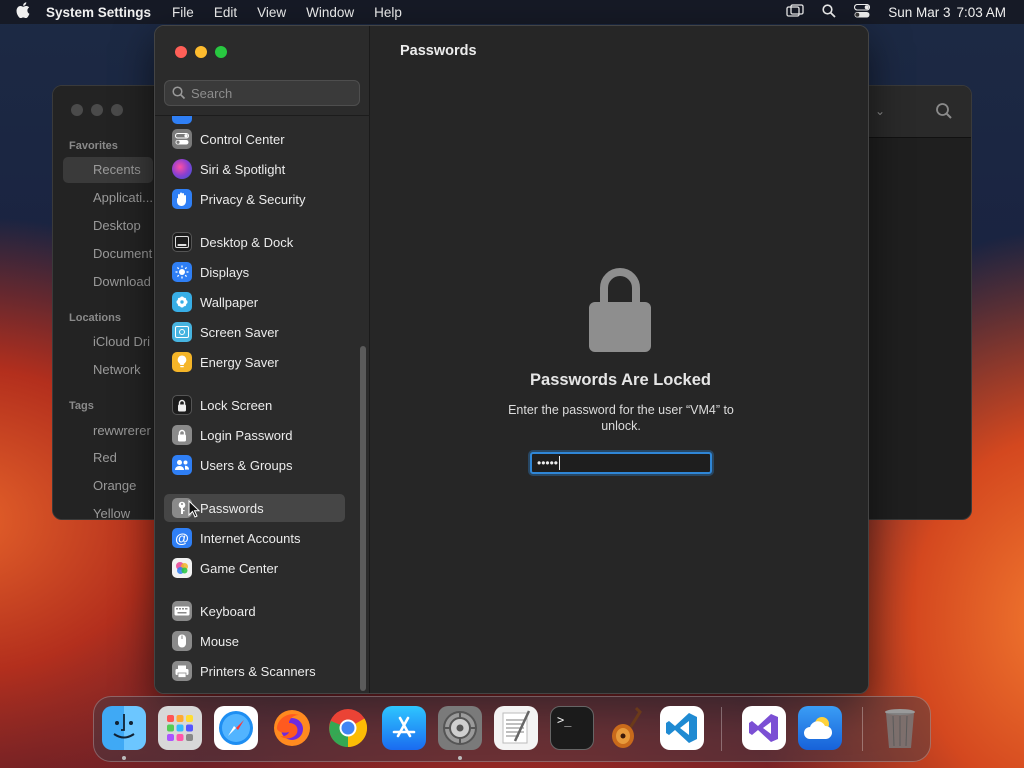 The height and width of the screenshot is (768, 1024). I want to click on chrome-icon, so click(348, 728).